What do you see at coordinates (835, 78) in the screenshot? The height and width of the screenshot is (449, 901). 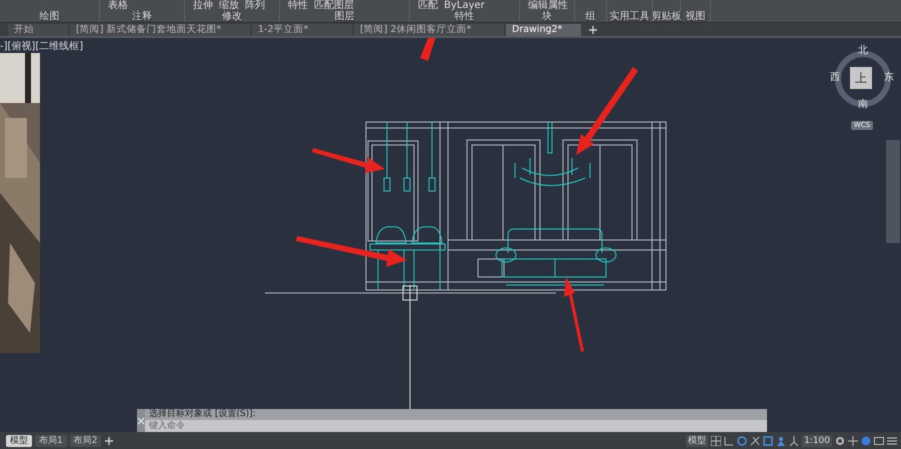 I see `compass-label: 西` at bounding box center [835, 78].